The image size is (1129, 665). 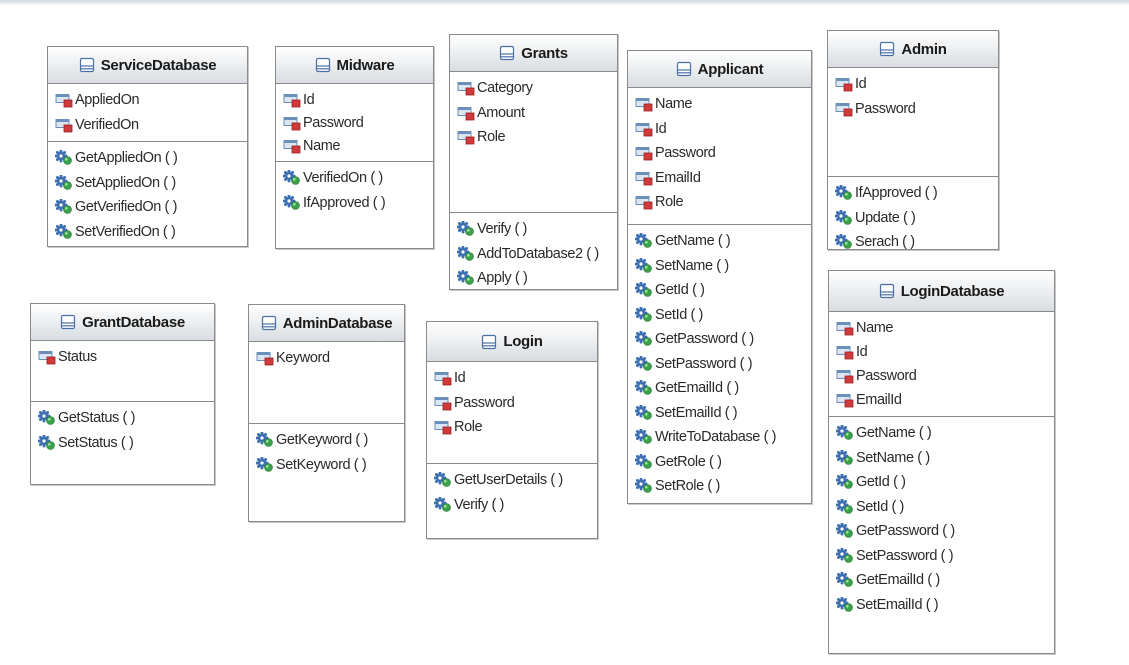 What do you see at coordinates (537, 88) in the screenshot?
I see `attribute-item: Category` at bounding box center [537, 88].